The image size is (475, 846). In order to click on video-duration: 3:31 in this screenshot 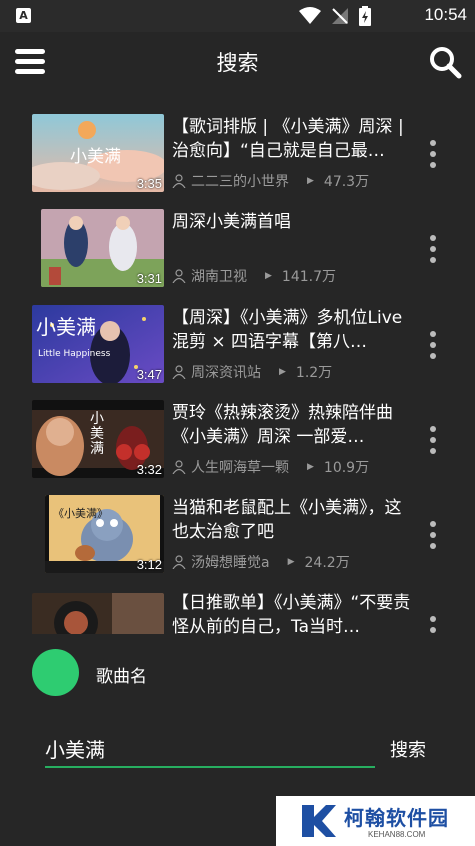, I will do `click(149, 278)`.